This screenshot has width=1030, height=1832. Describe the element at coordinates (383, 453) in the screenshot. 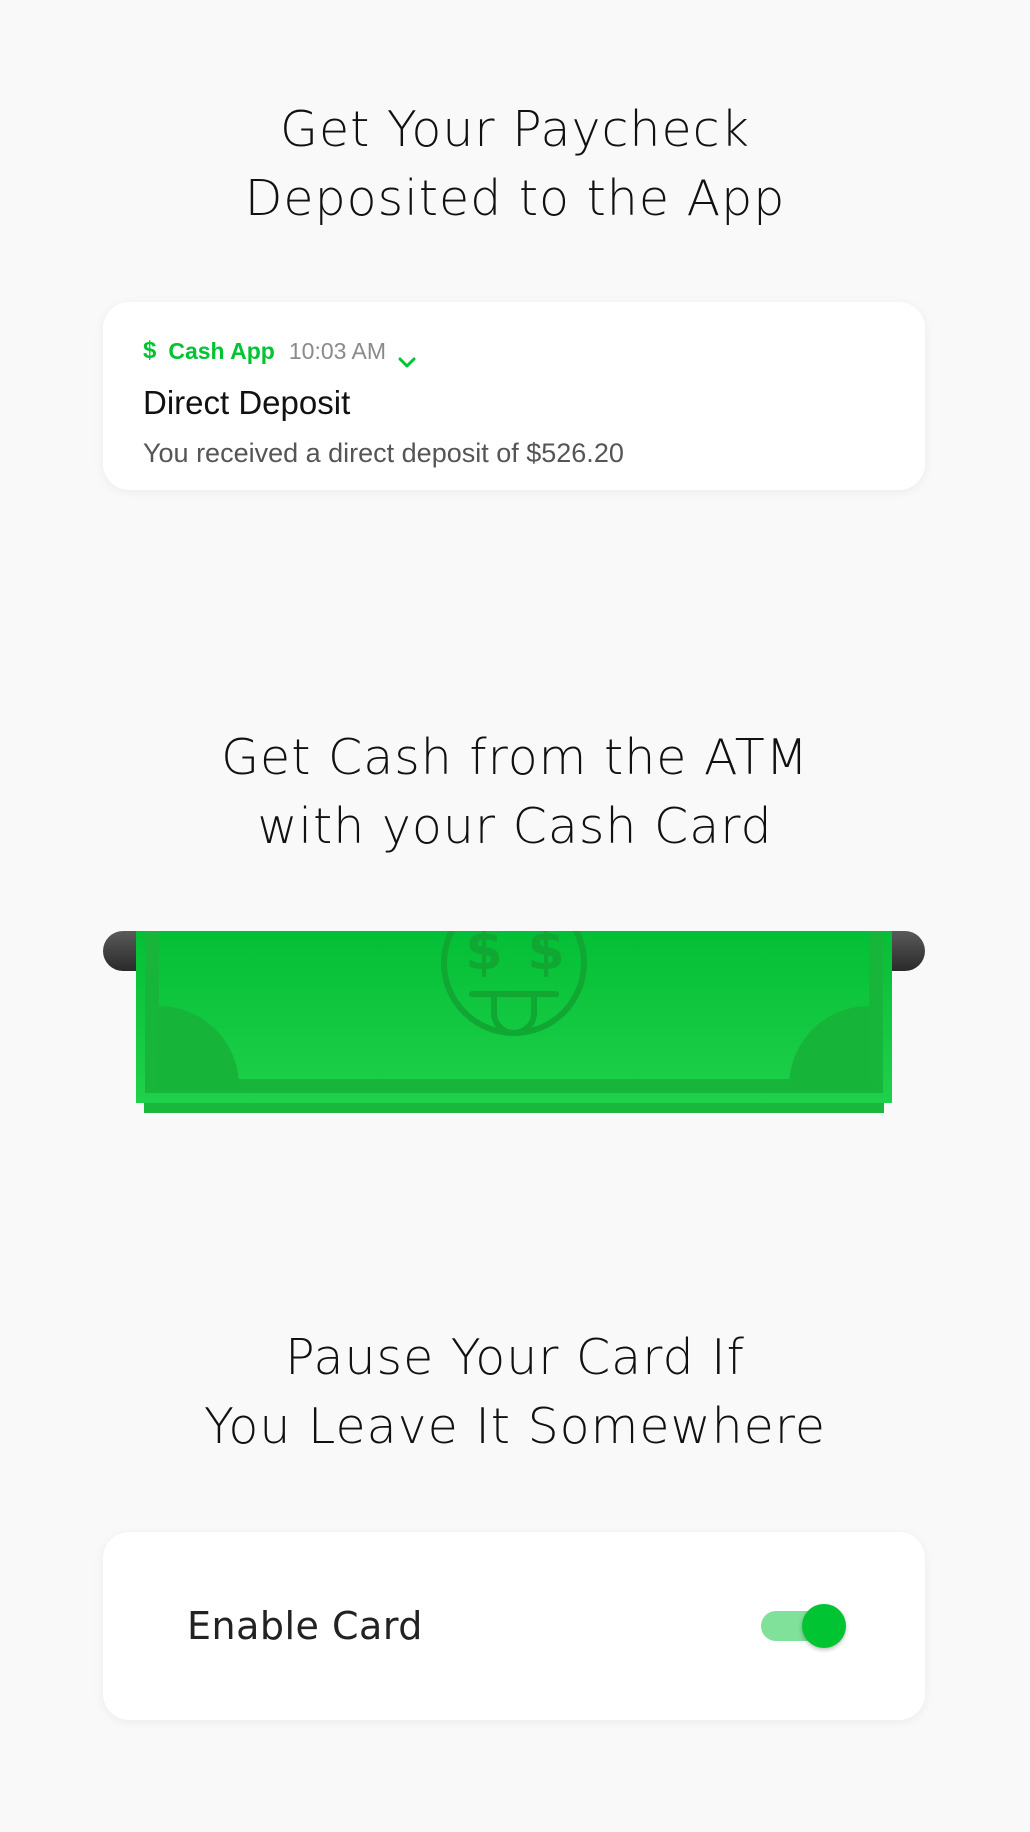

I see `notification-body: You received a direct deposit of $526.20` at that location.